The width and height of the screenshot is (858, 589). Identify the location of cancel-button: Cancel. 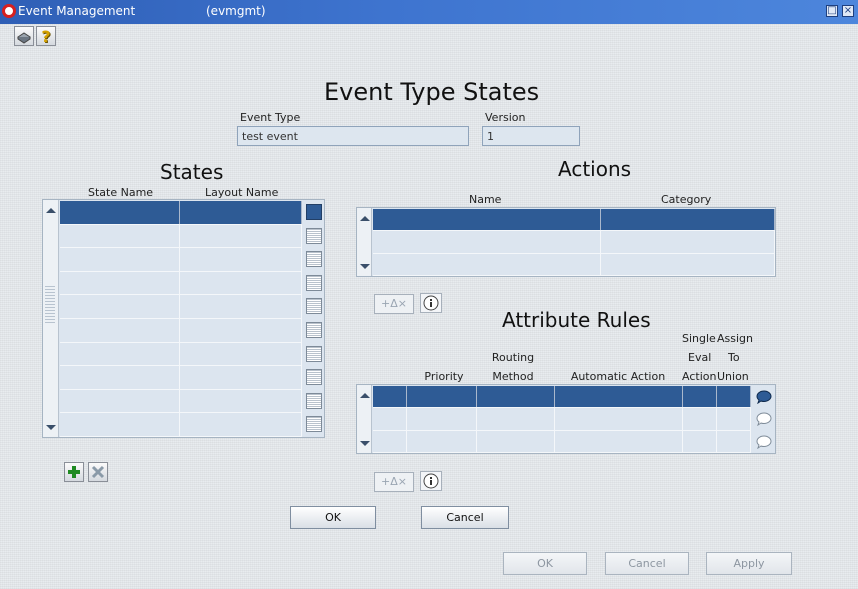
(465, 517).